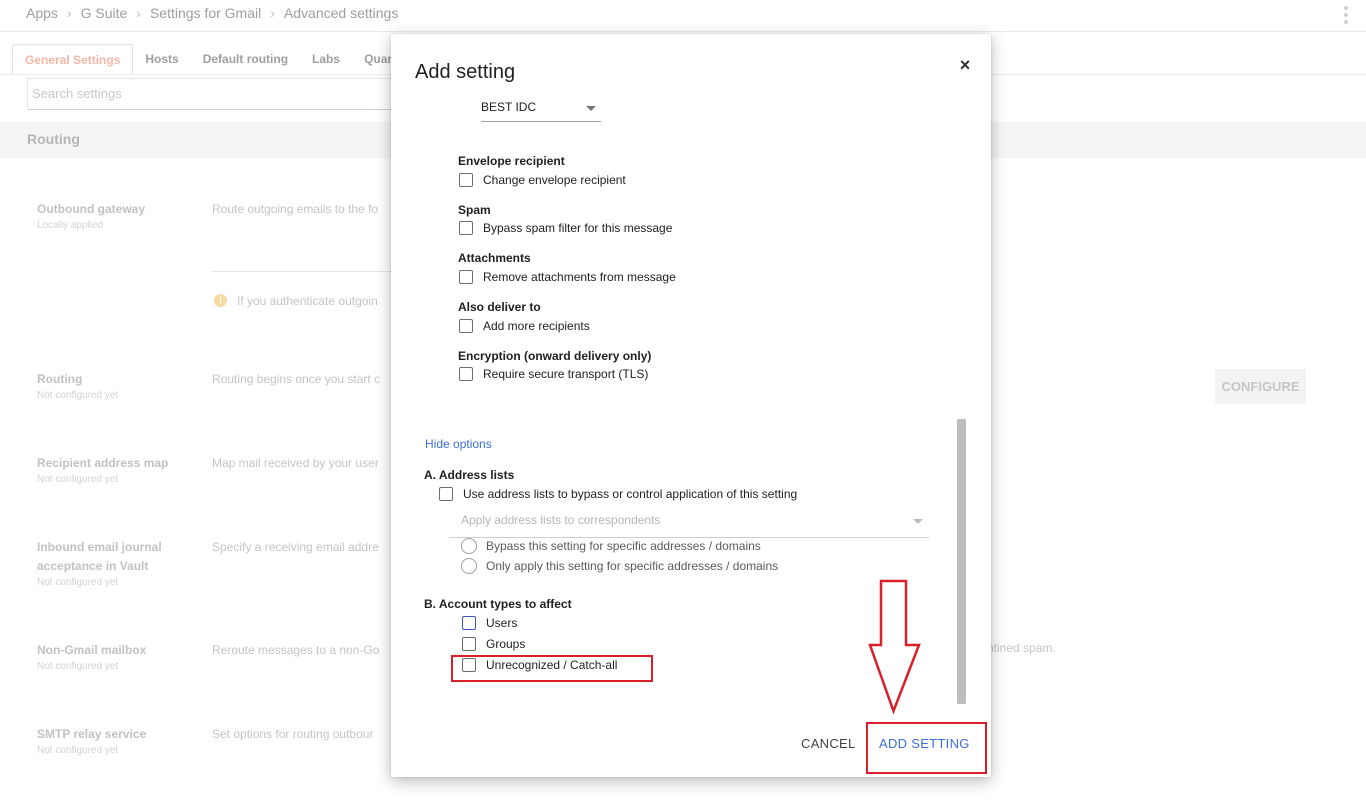 The height and width of the screenshot is (806, 1366). I want to click on bypass-spam-checkbox: Bypass spam filter for this message, so click(565, 228).